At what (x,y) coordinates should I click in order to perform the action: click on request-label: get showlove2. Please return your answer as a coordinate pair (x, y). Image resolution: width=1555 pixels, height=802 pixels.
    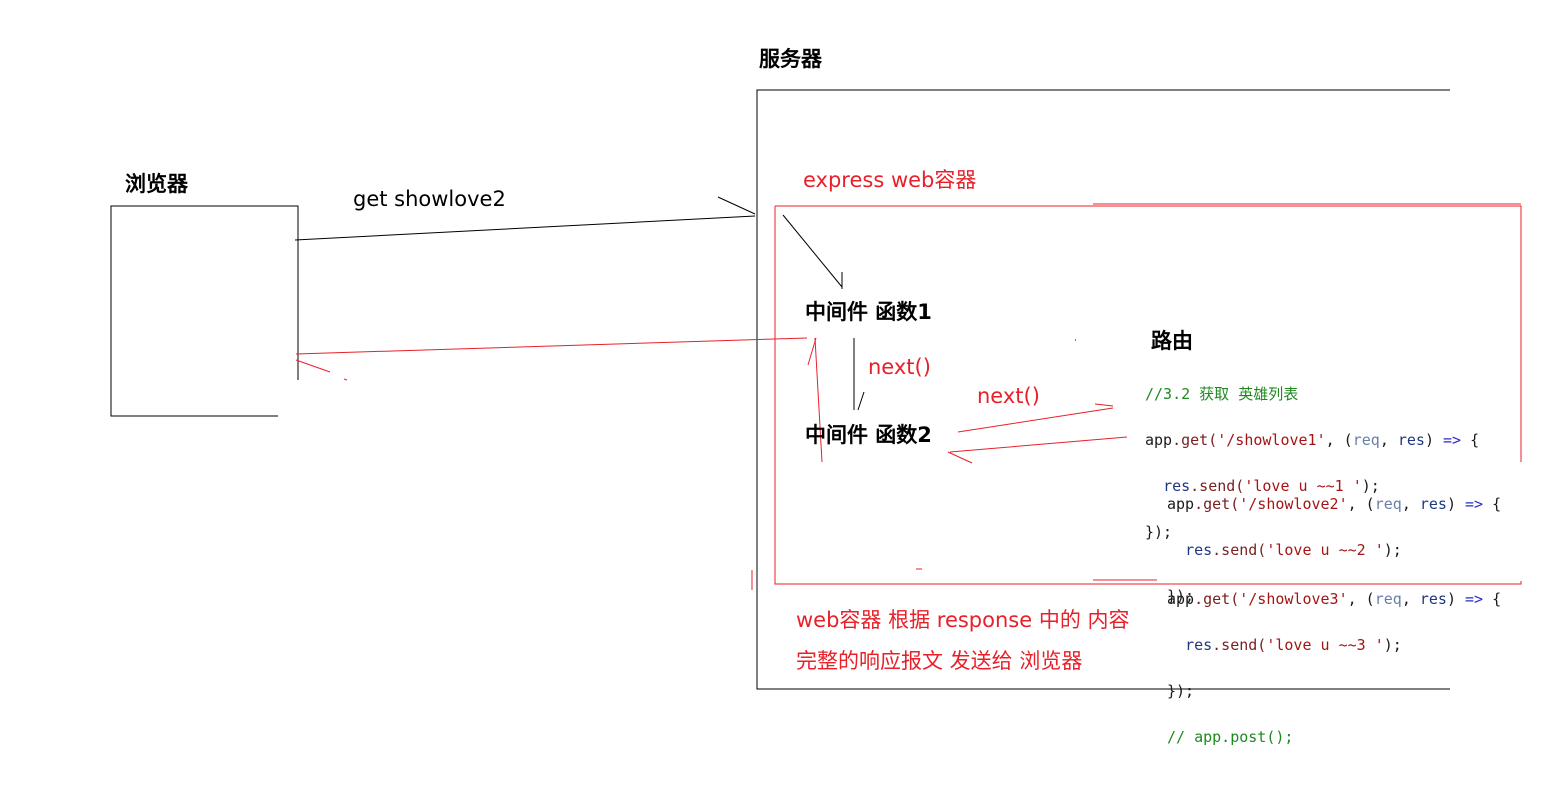
    Looking at the image, I should click on (429, 199).